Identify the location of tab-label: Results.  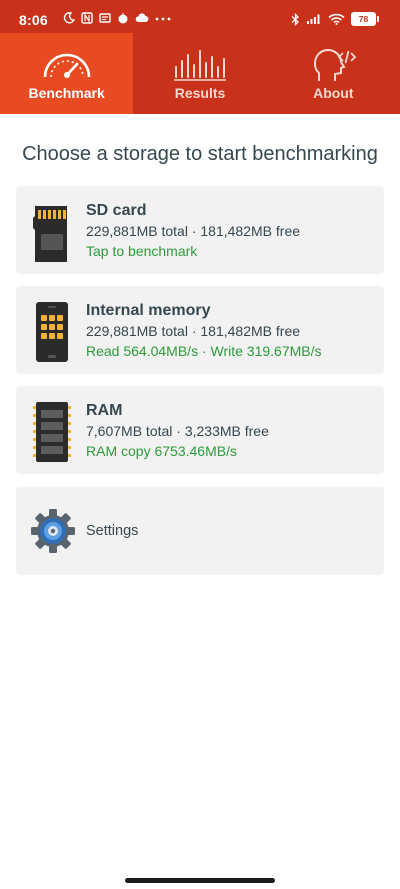
(200, 93).